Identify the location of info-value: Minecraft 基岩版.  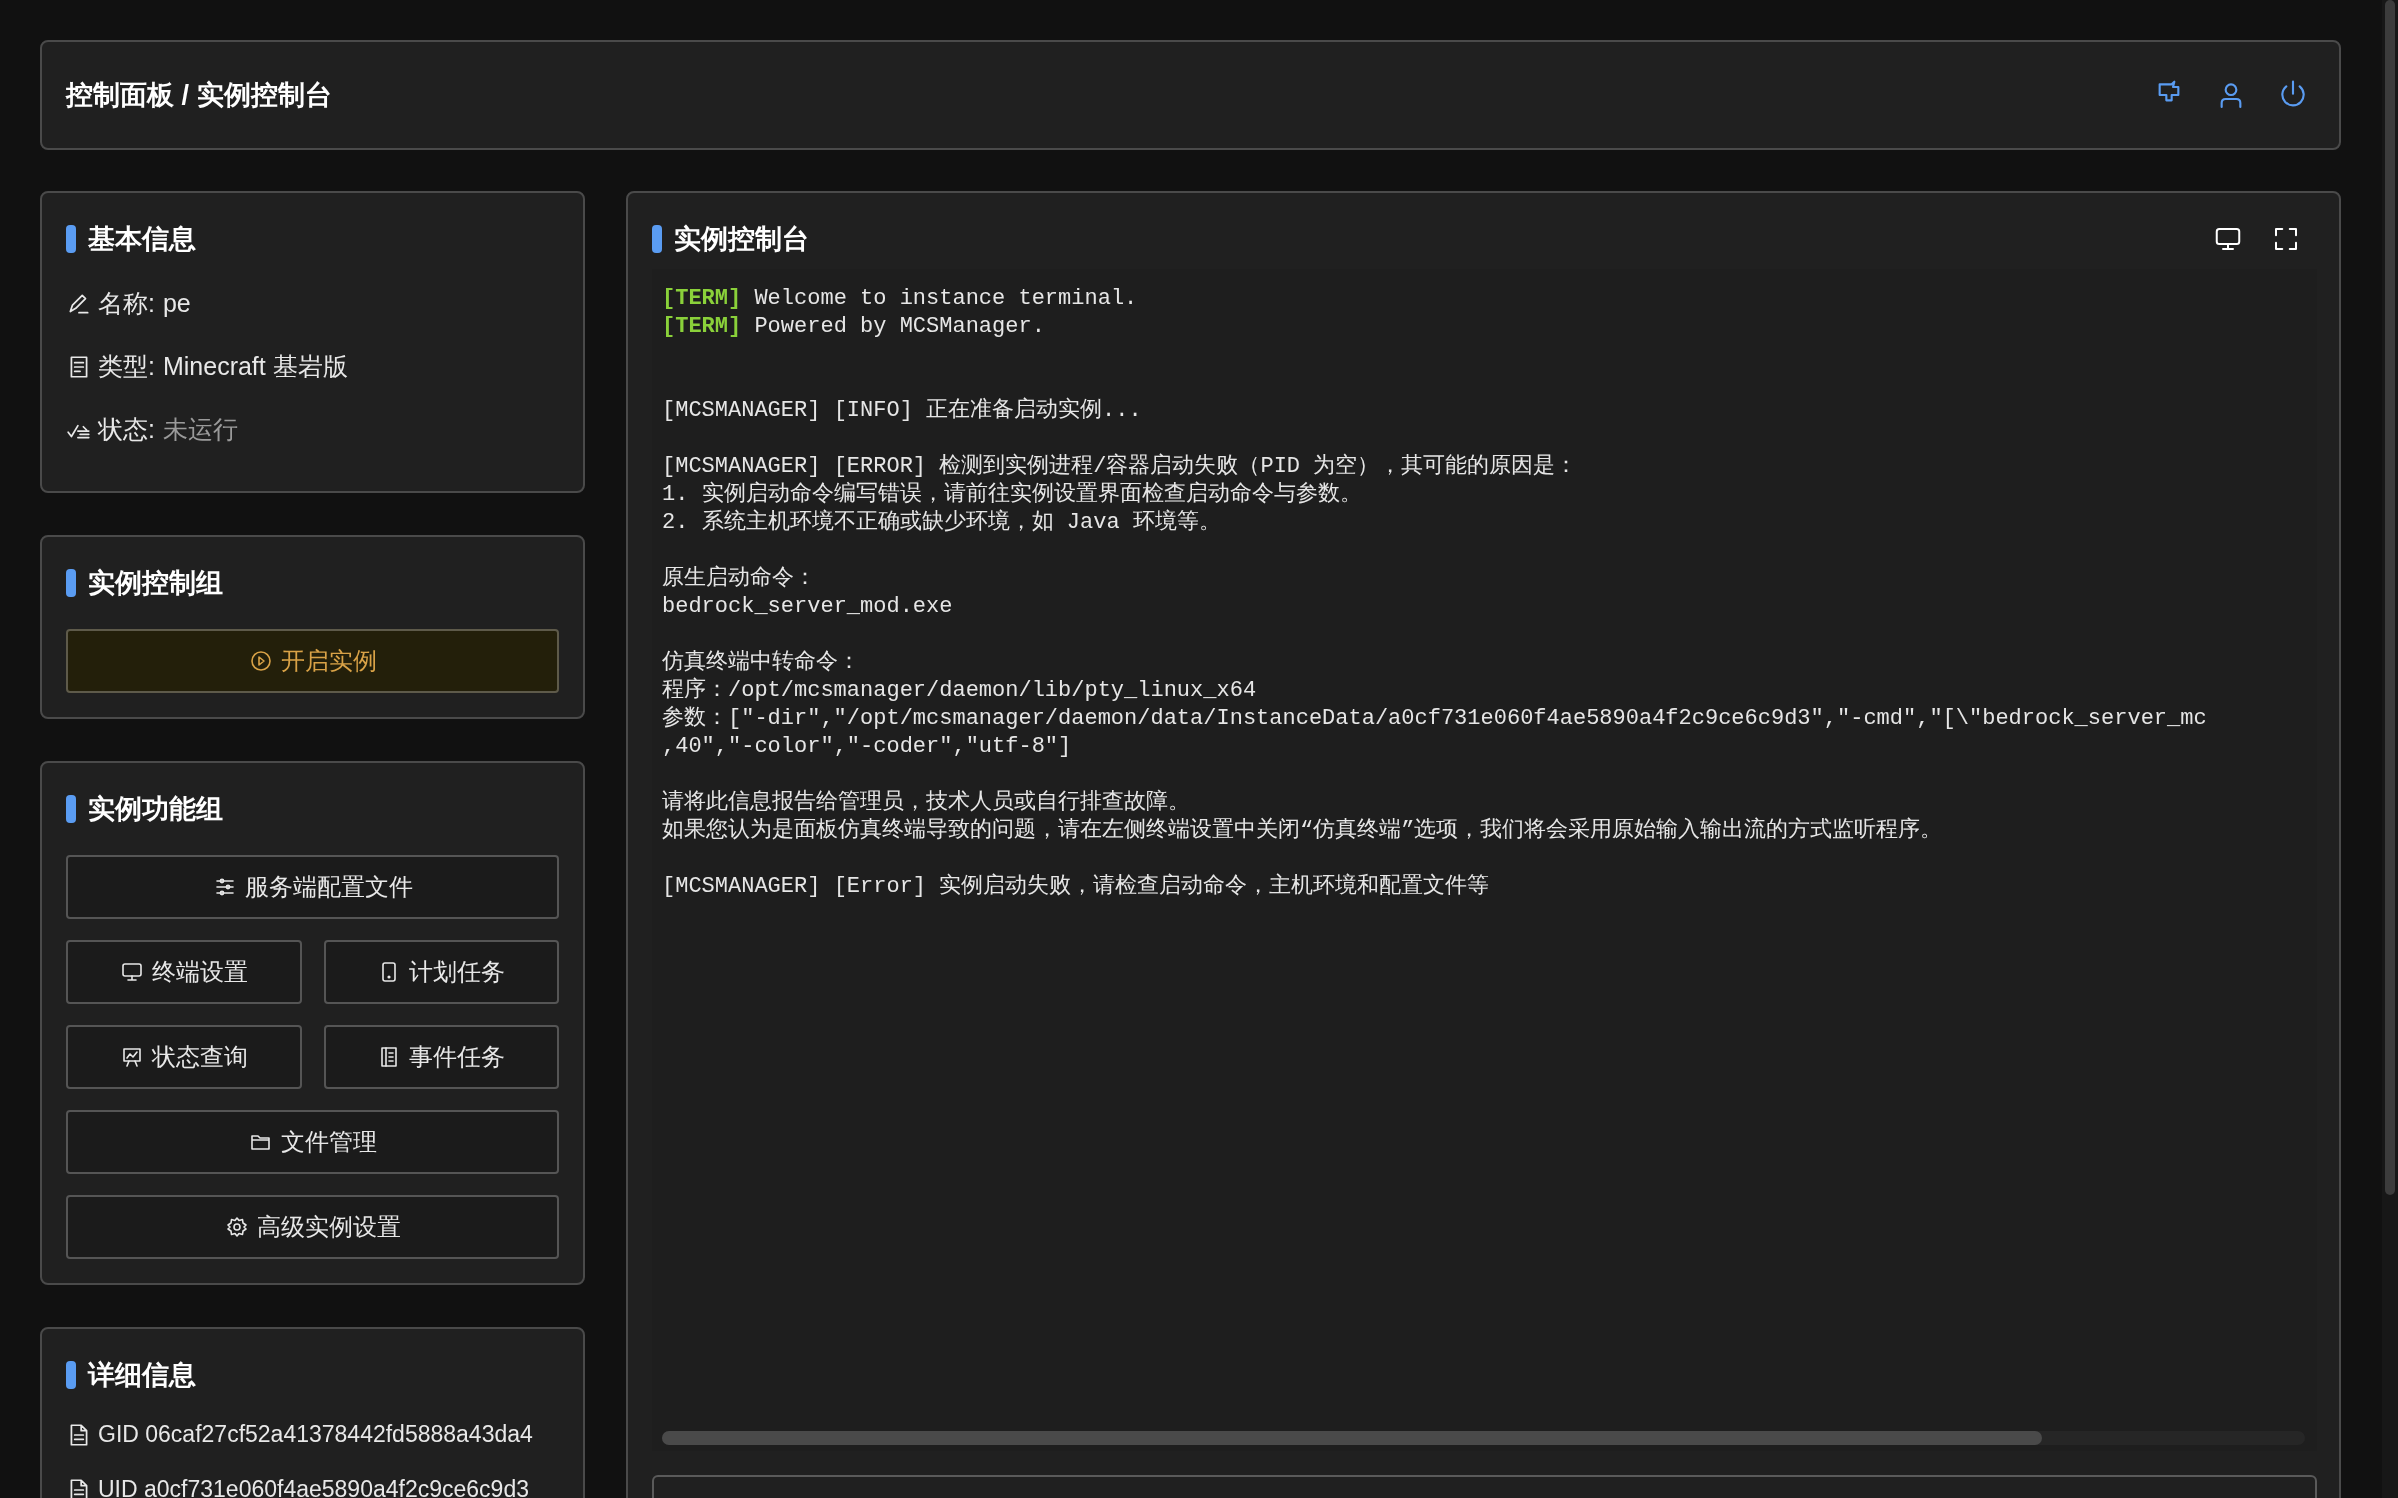
(255, 366).